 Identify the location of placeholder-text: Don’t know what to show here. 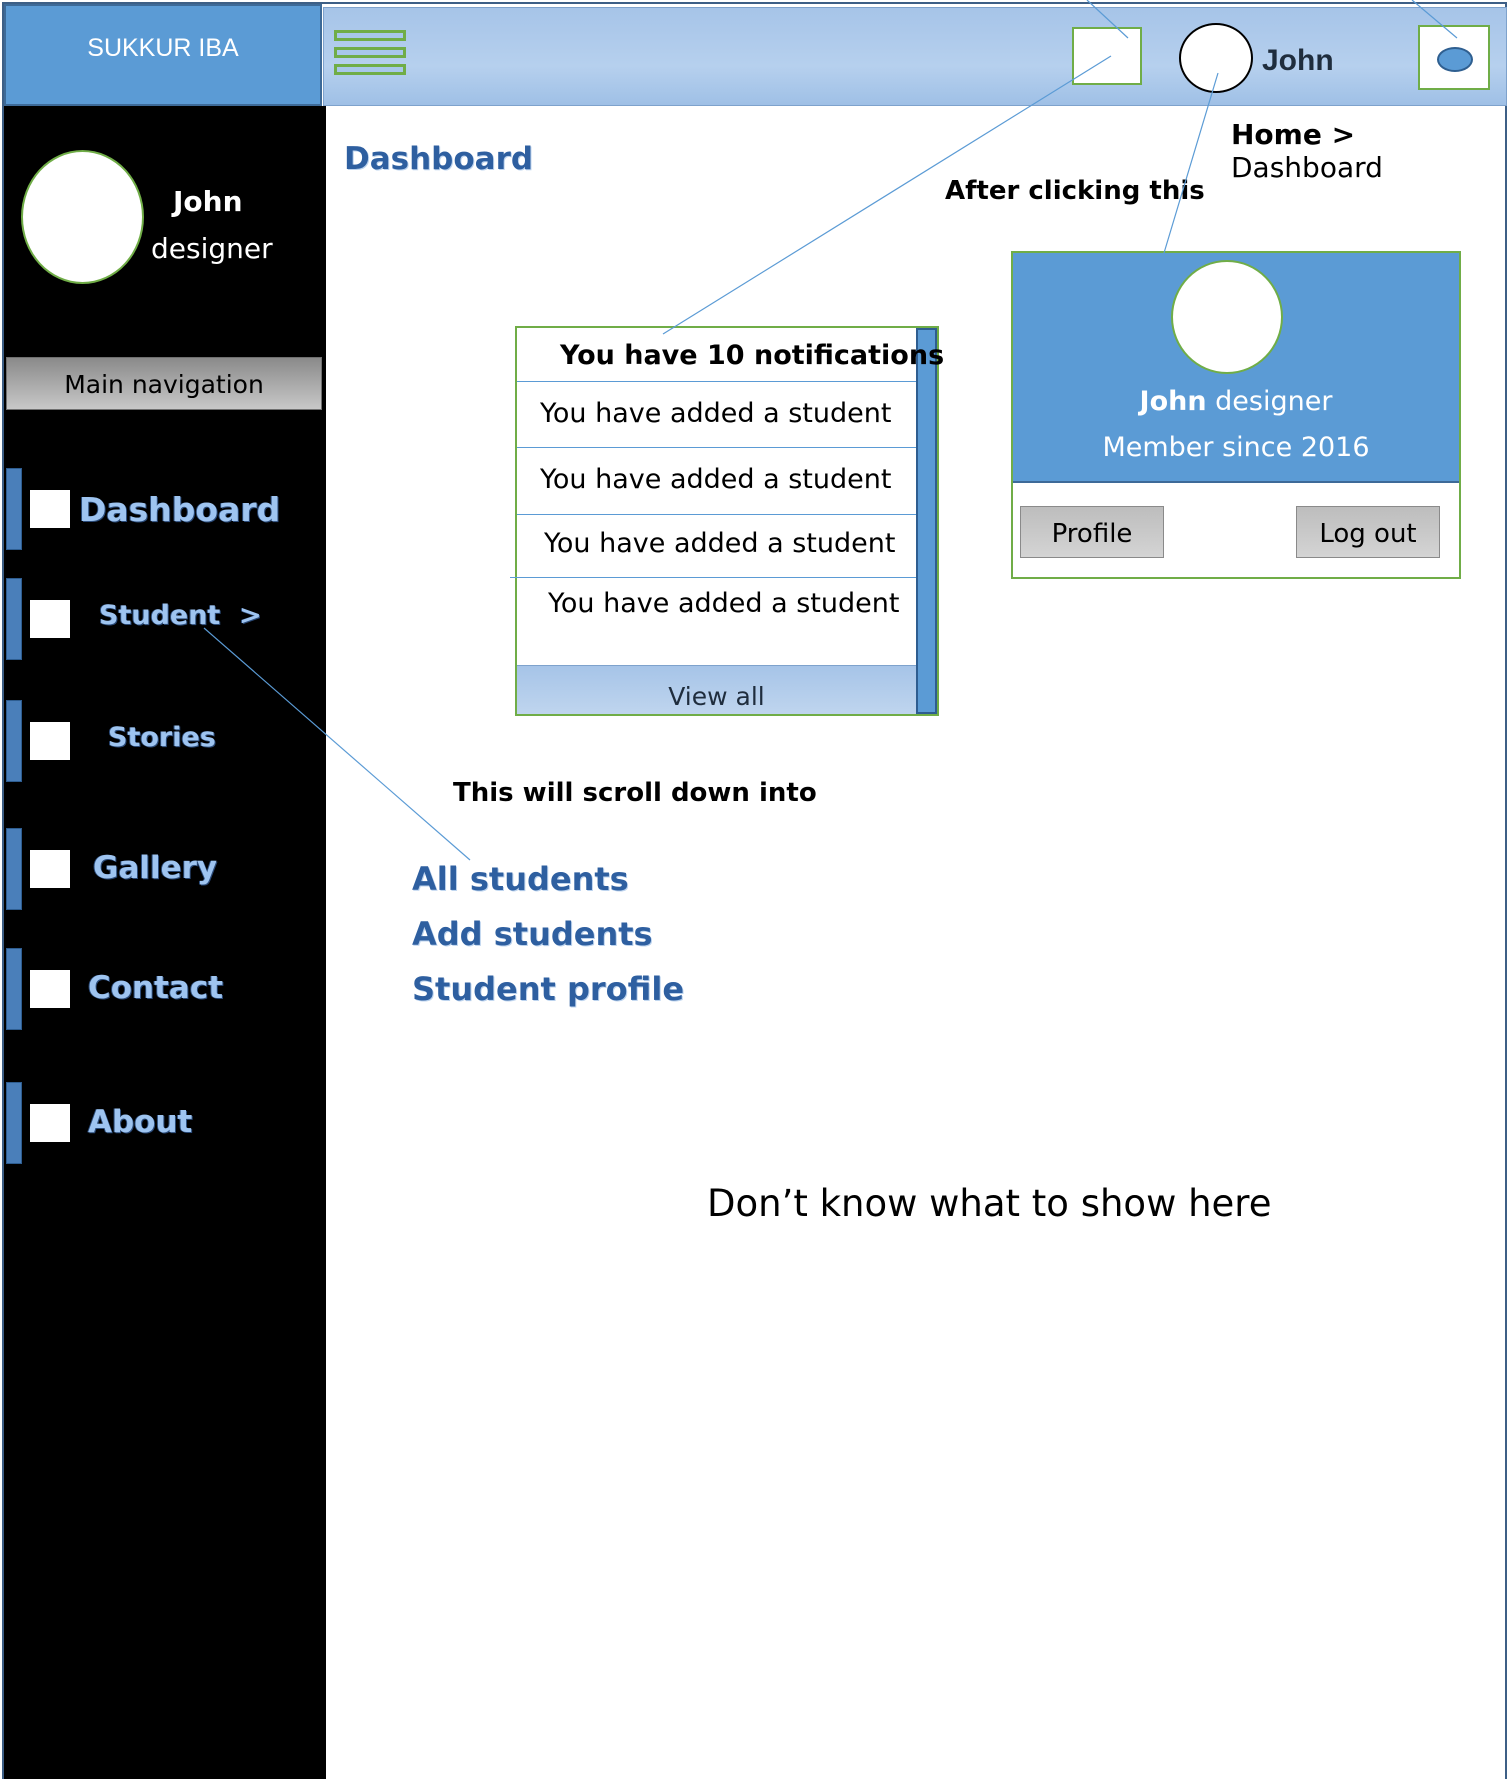
(989, 1203).